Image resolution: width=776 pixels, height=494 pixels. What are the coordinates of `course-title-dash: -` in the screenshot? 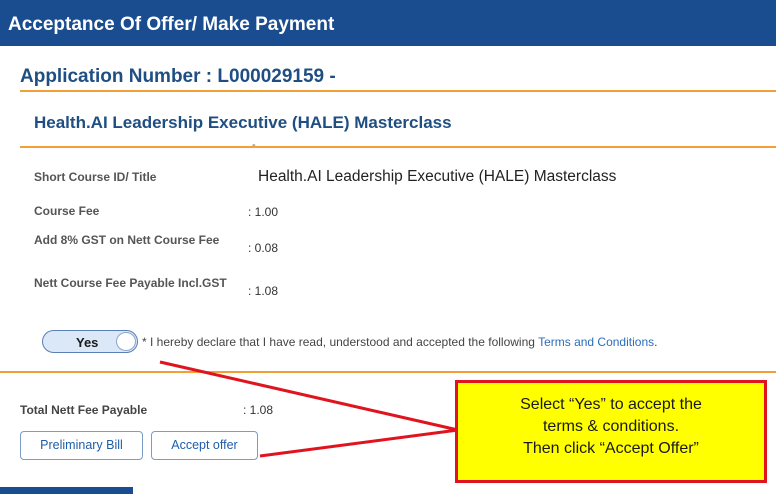 It's located at (254, 145).